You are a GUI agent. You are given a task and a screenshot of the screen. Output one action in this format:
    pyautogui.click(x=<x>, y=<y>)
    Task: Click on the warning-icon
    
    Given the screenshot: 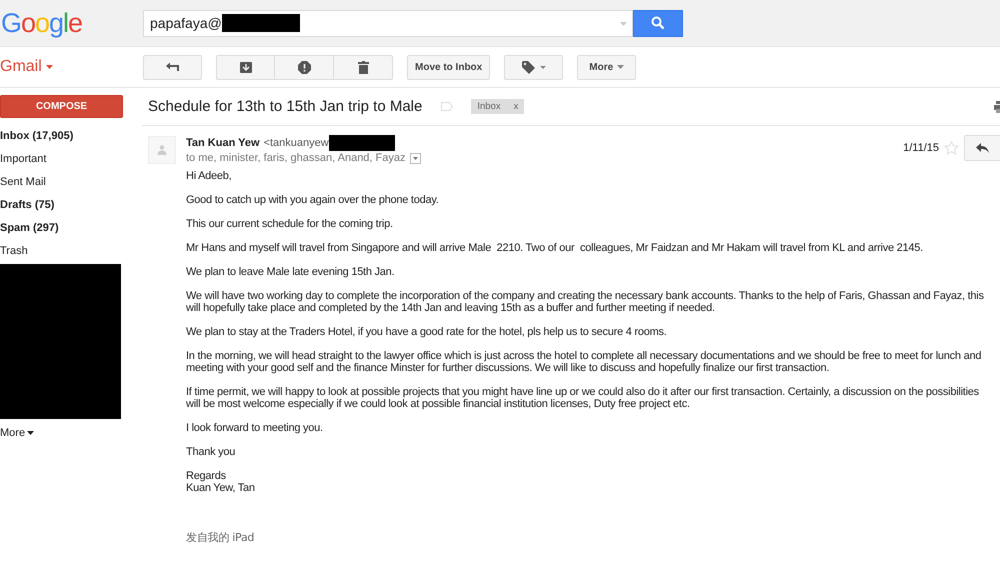 What is the action you would take?
    pyautogui.click(x=304, y=67)
    